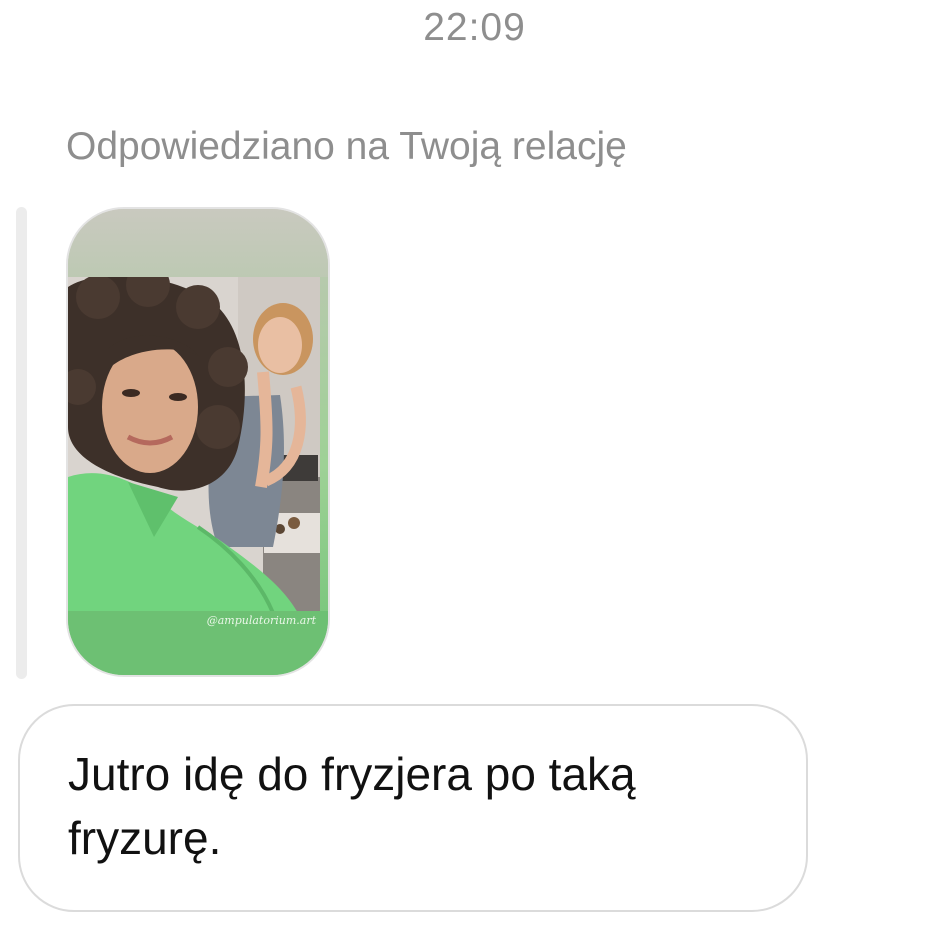 This screenshot has width=929, height=929. Describe the element at coordinates (198, 243) in the screenshot. I see `story-top-band` at that location.